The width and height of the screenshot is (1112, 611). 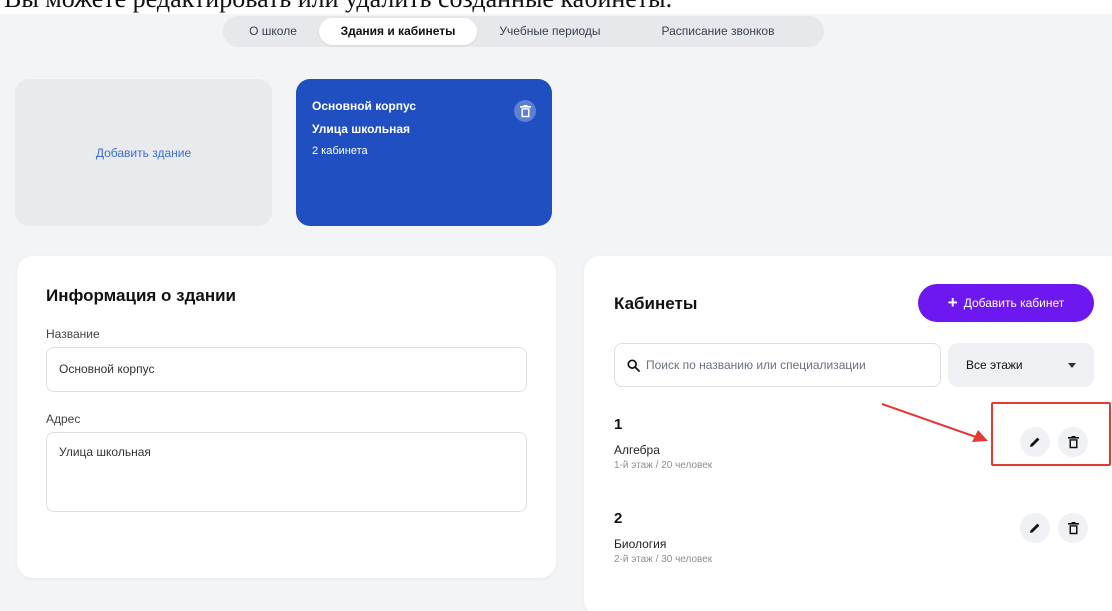 I want to click on room-search-input: Поиск по названию или специализации, so click(x=777, y=365).